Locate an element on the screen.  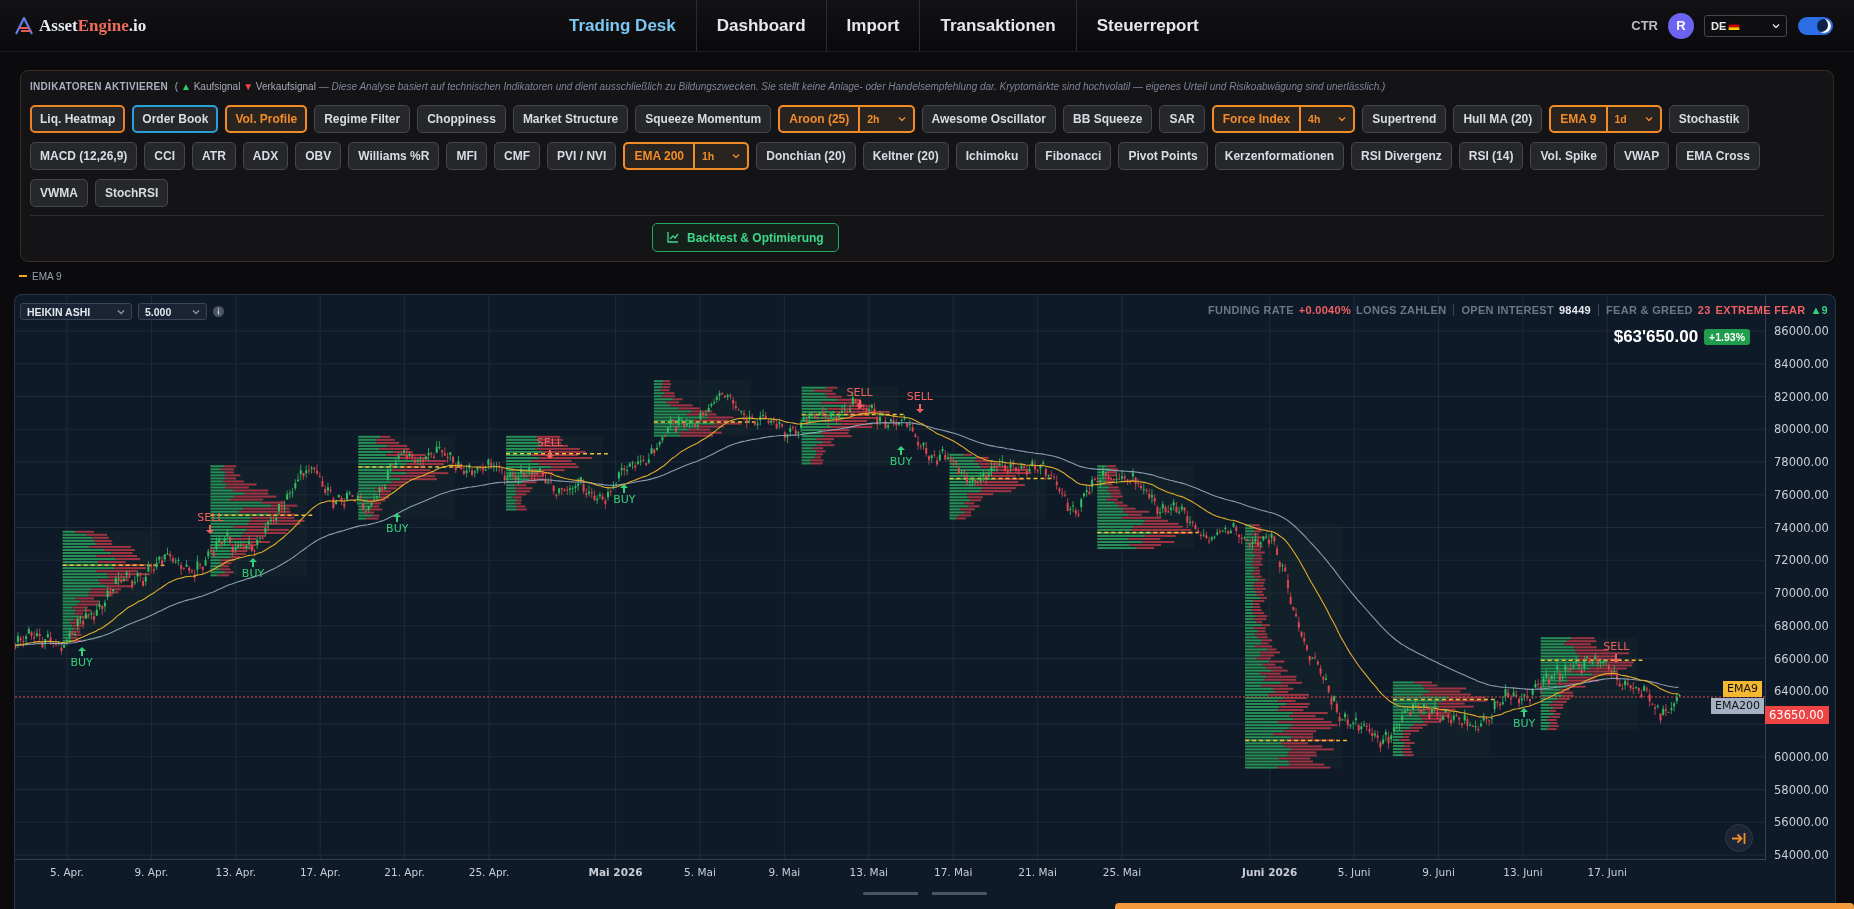
axis-label: 60000.00 is located at coordinates (1801, 756).